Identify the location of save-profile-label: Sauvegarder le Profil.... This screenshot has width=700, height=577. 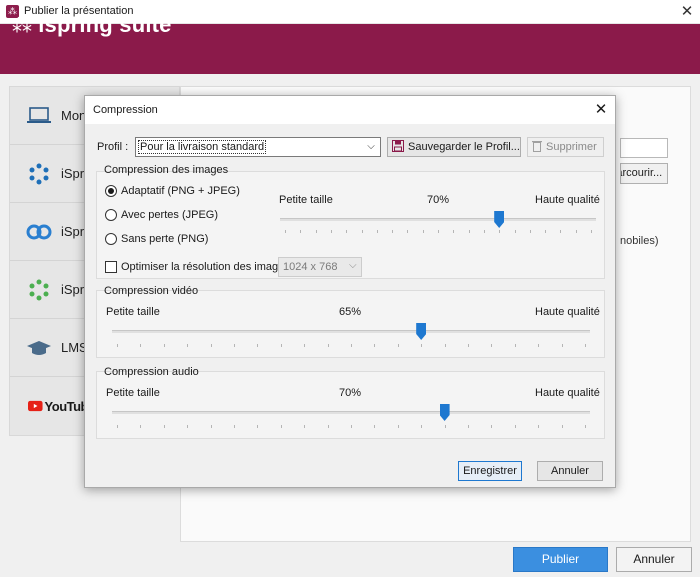
(464, 147).